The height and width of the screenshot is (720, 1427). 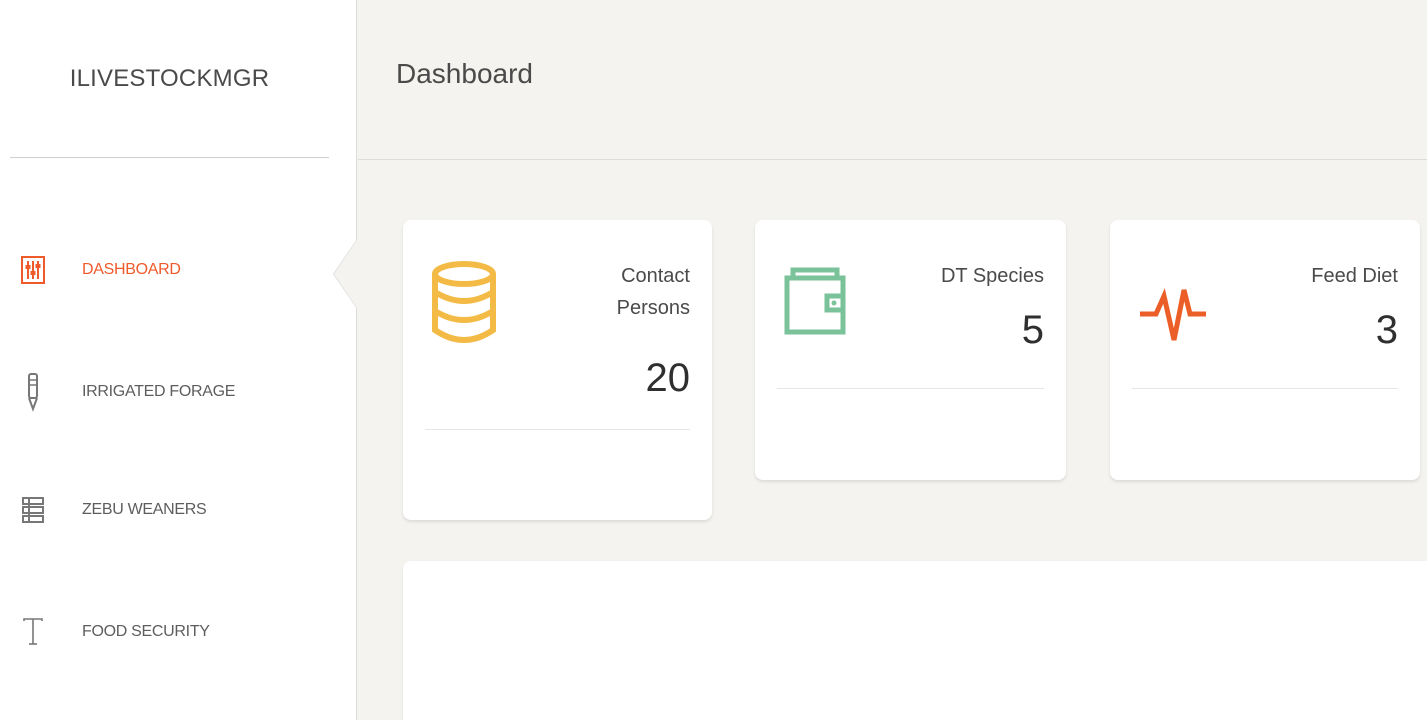 I want to click on sidebar-item-zebu-weaners: ZEBU WEANERS, so click(x=112, y=510).